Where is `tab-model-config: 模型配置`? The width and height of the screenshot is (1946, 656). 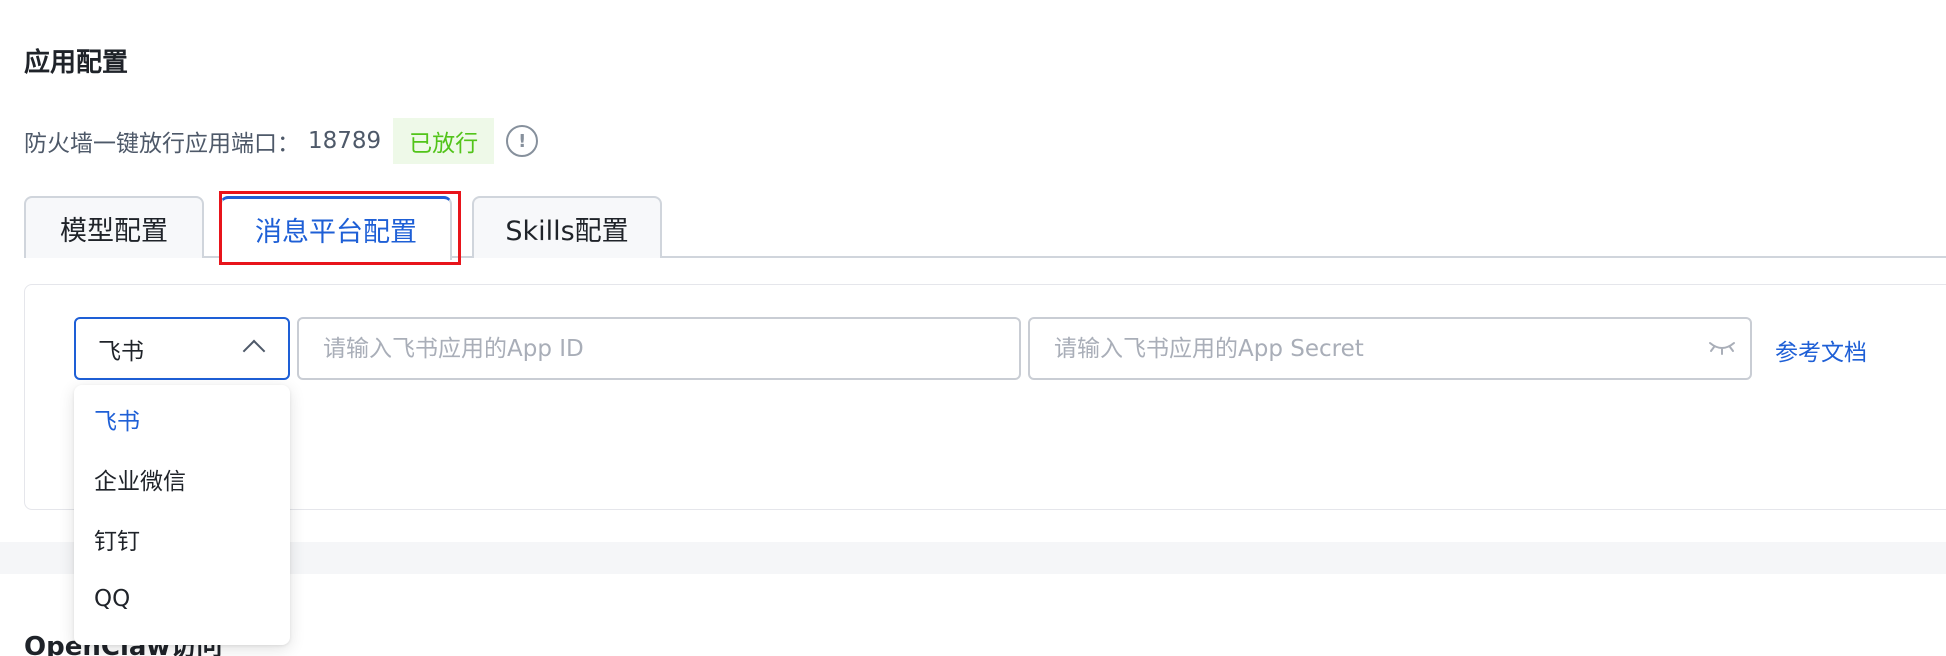 tab-model-config: 模型配置 is located at coordinates (114, 227).